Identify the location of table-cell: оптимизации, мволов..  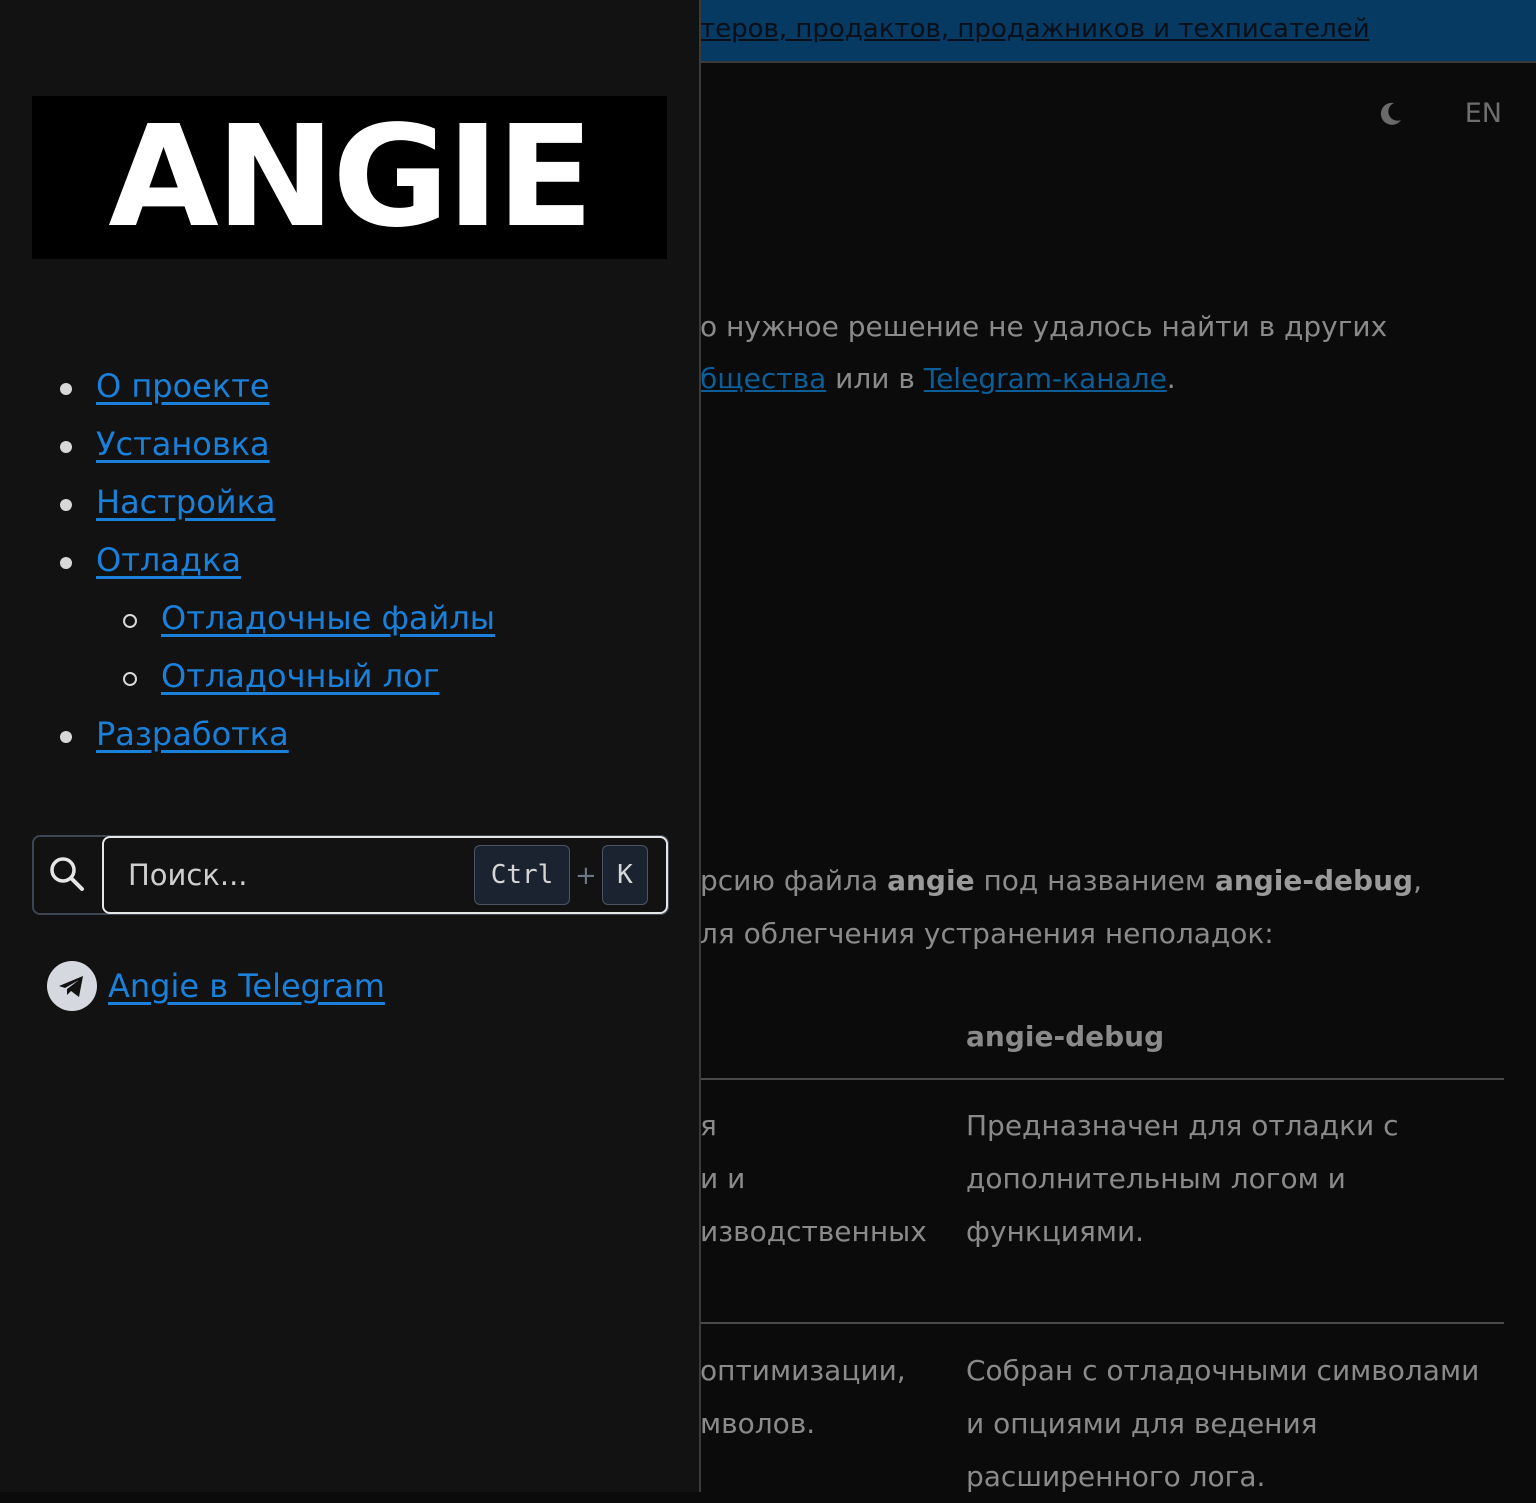
(803, 1397).